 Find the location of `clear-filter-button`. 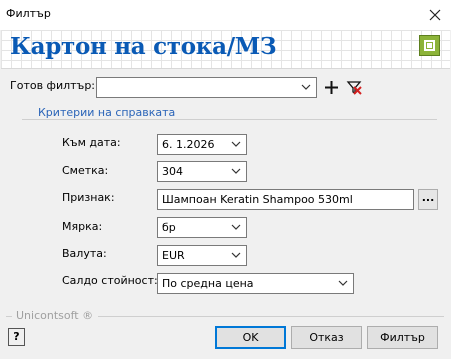

clear-filter-button is located at coordinates (354, 87).